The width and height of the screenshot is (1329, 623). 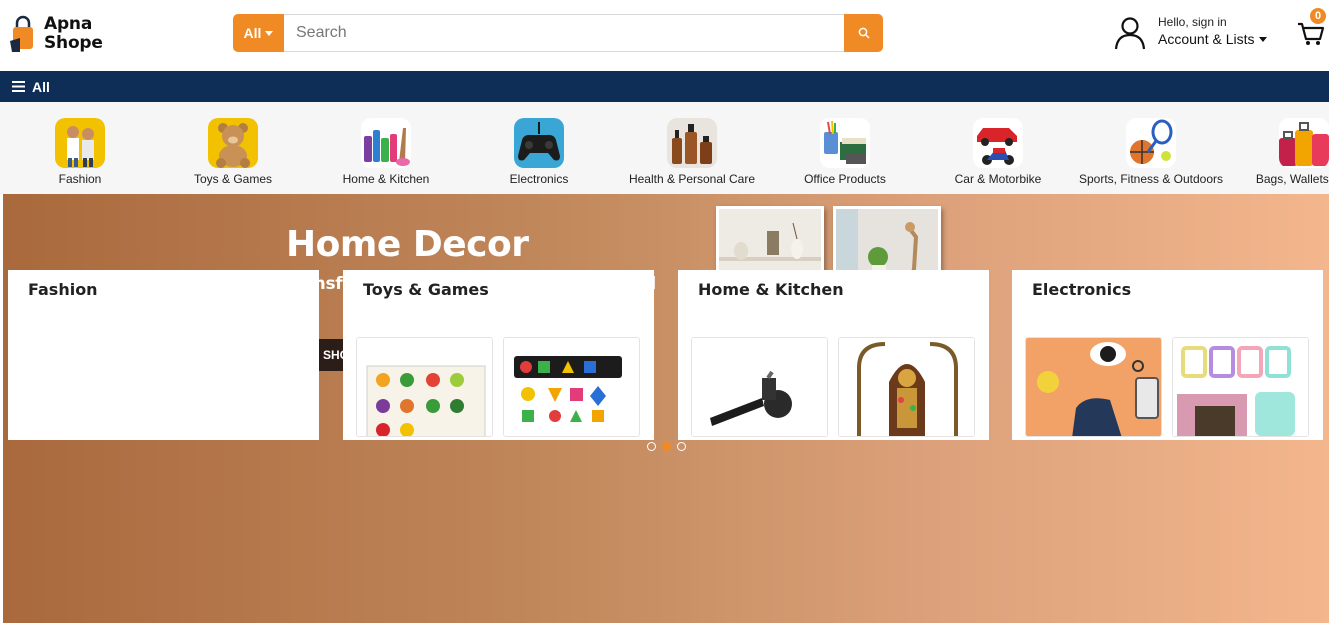 I want to click on office-supplies-image, so click(x=845, y=143).